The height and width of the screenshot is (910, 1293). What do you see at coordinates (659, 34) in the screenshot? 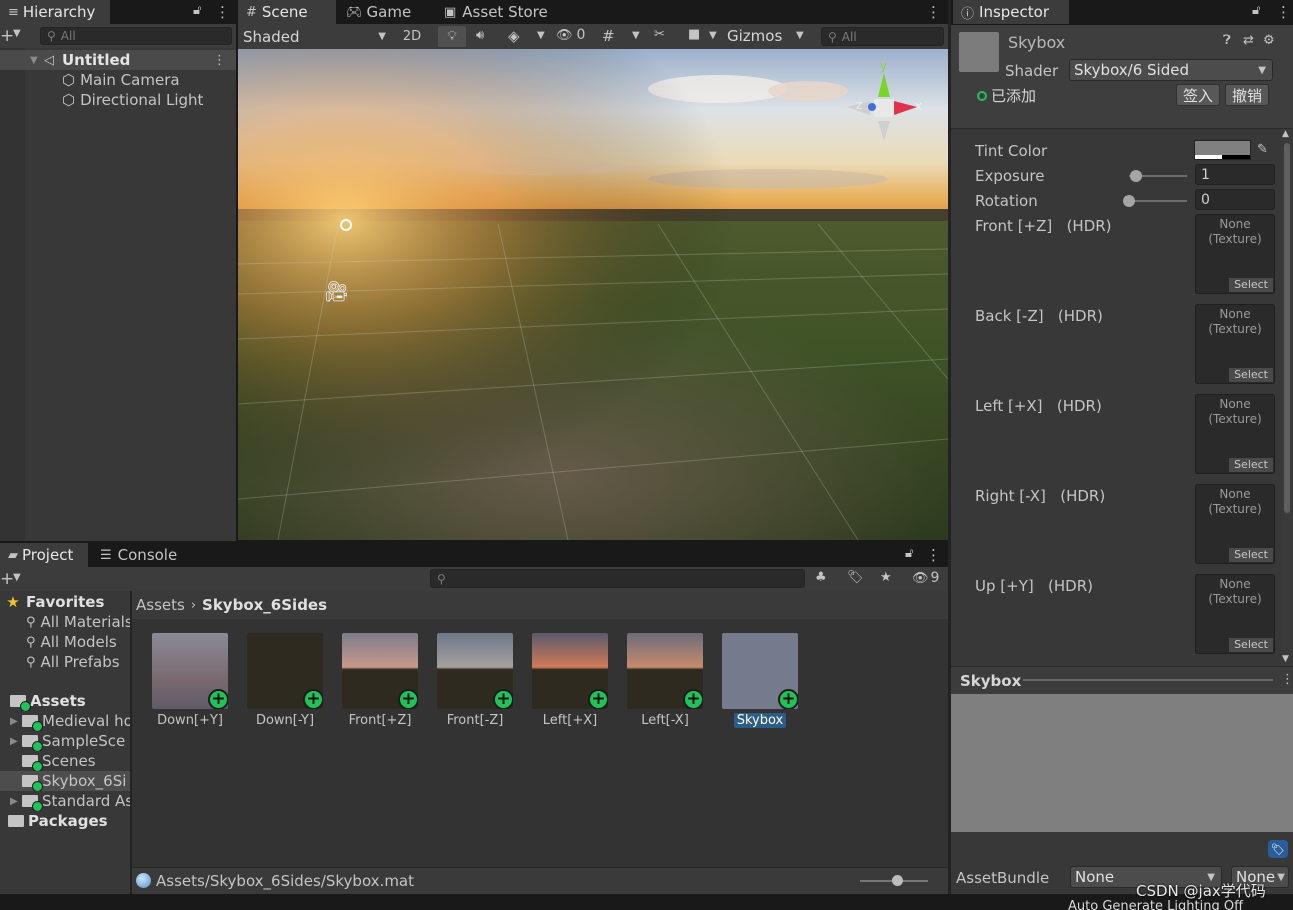
I see `tools-icon: ✂︎` at bounding box center [659, 34].